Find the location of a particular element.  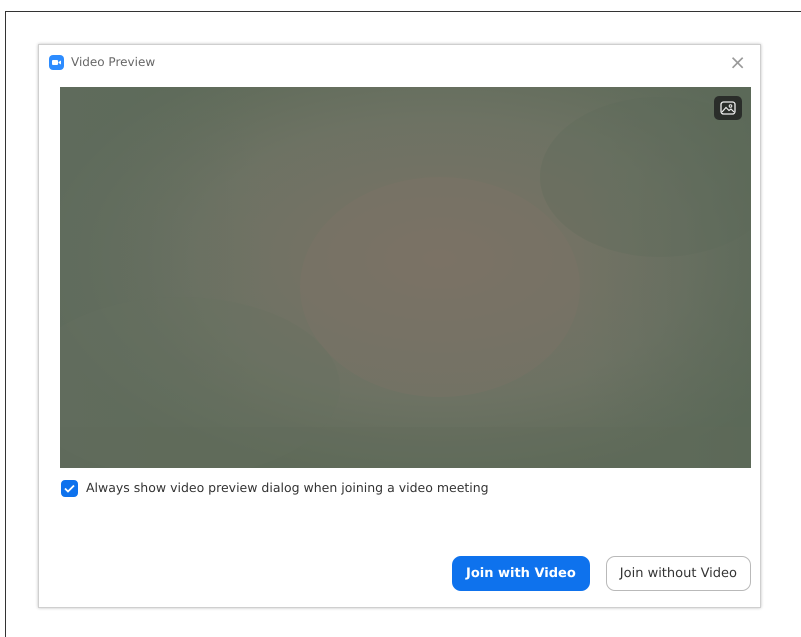

checkbox is located at coordinates (69, 488).